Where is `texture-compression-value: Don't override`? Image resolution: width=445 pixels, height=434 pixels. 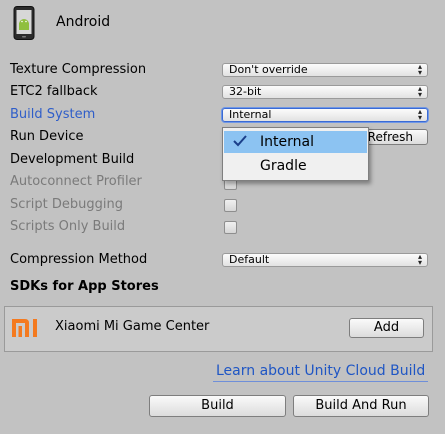 texture-compression-value: Don't override is located at coordinates (268, 69).